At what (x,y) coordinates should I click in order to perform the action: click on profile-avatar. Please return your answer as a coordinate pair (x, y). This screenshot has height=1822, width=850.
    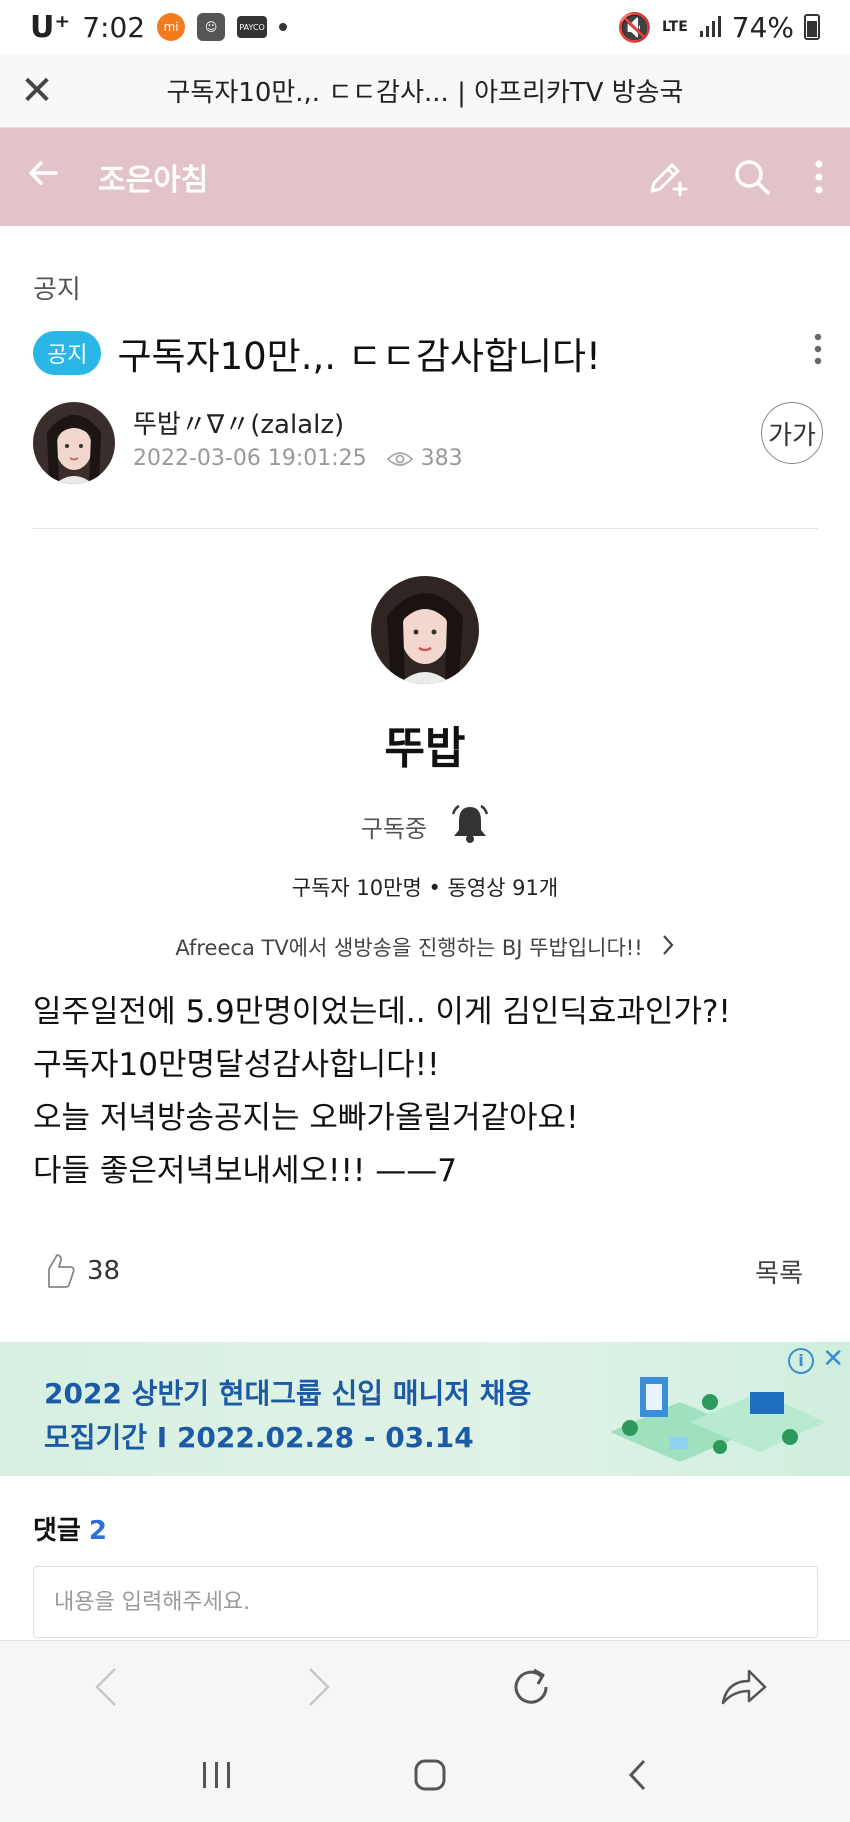
    Looking at the image, I should click on (425, 630).